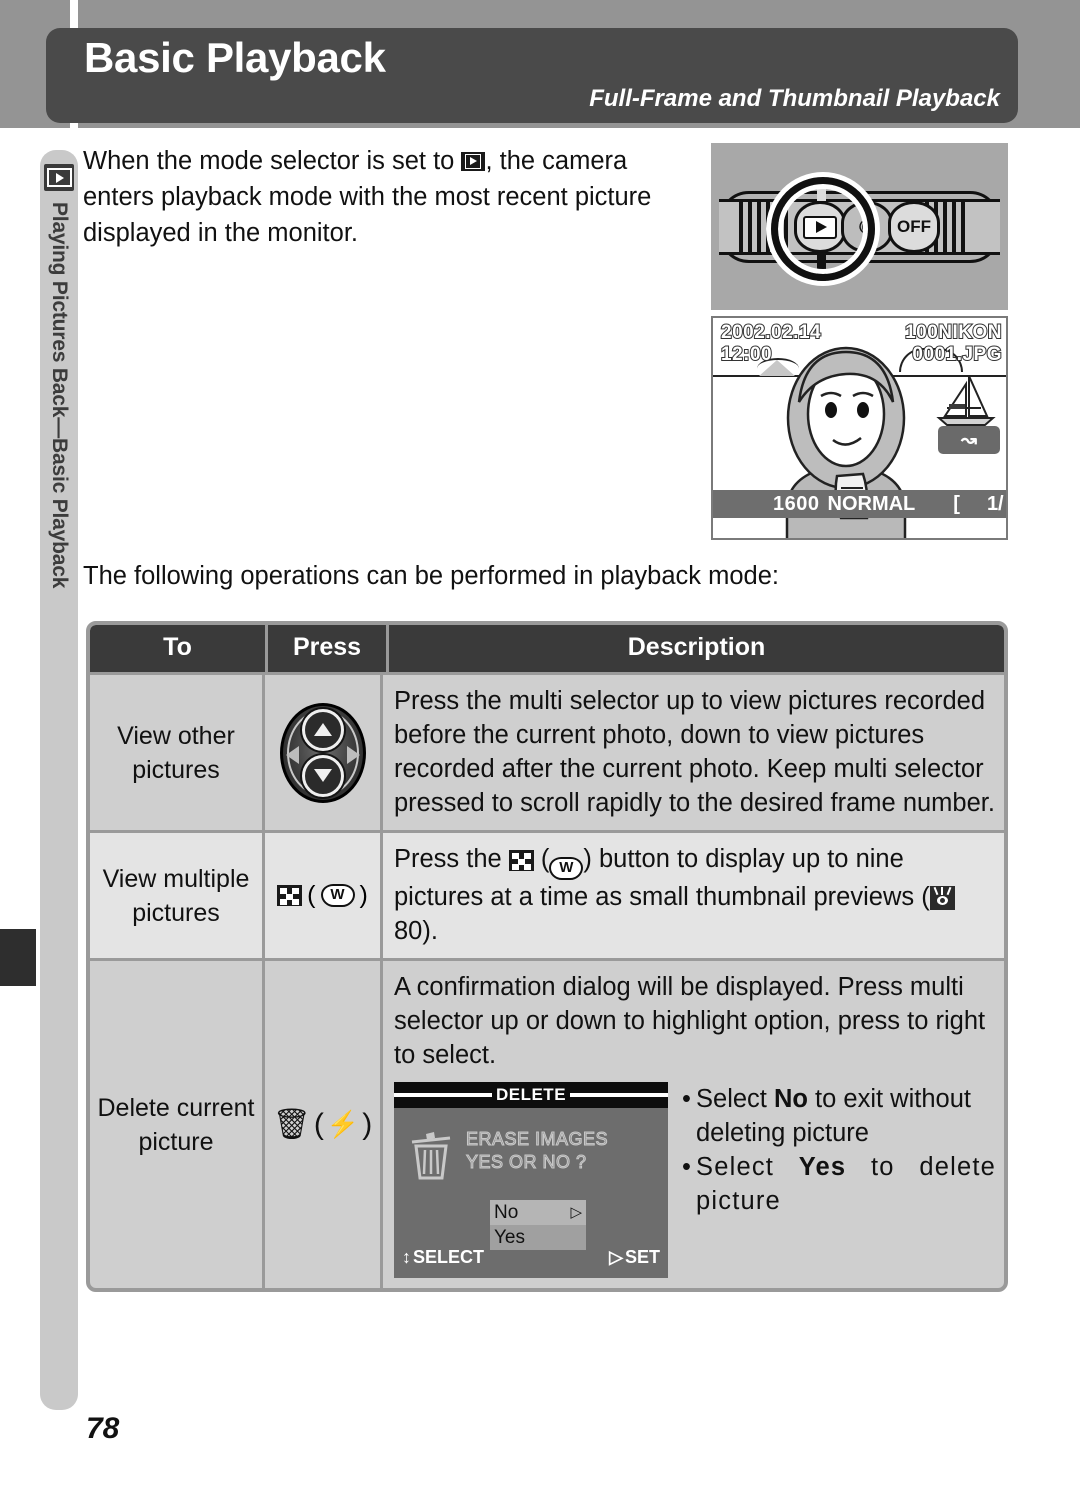 The height and width of the screenshot is (1486, 1080). I want to click on page-number: 78, so click(103, 1428).